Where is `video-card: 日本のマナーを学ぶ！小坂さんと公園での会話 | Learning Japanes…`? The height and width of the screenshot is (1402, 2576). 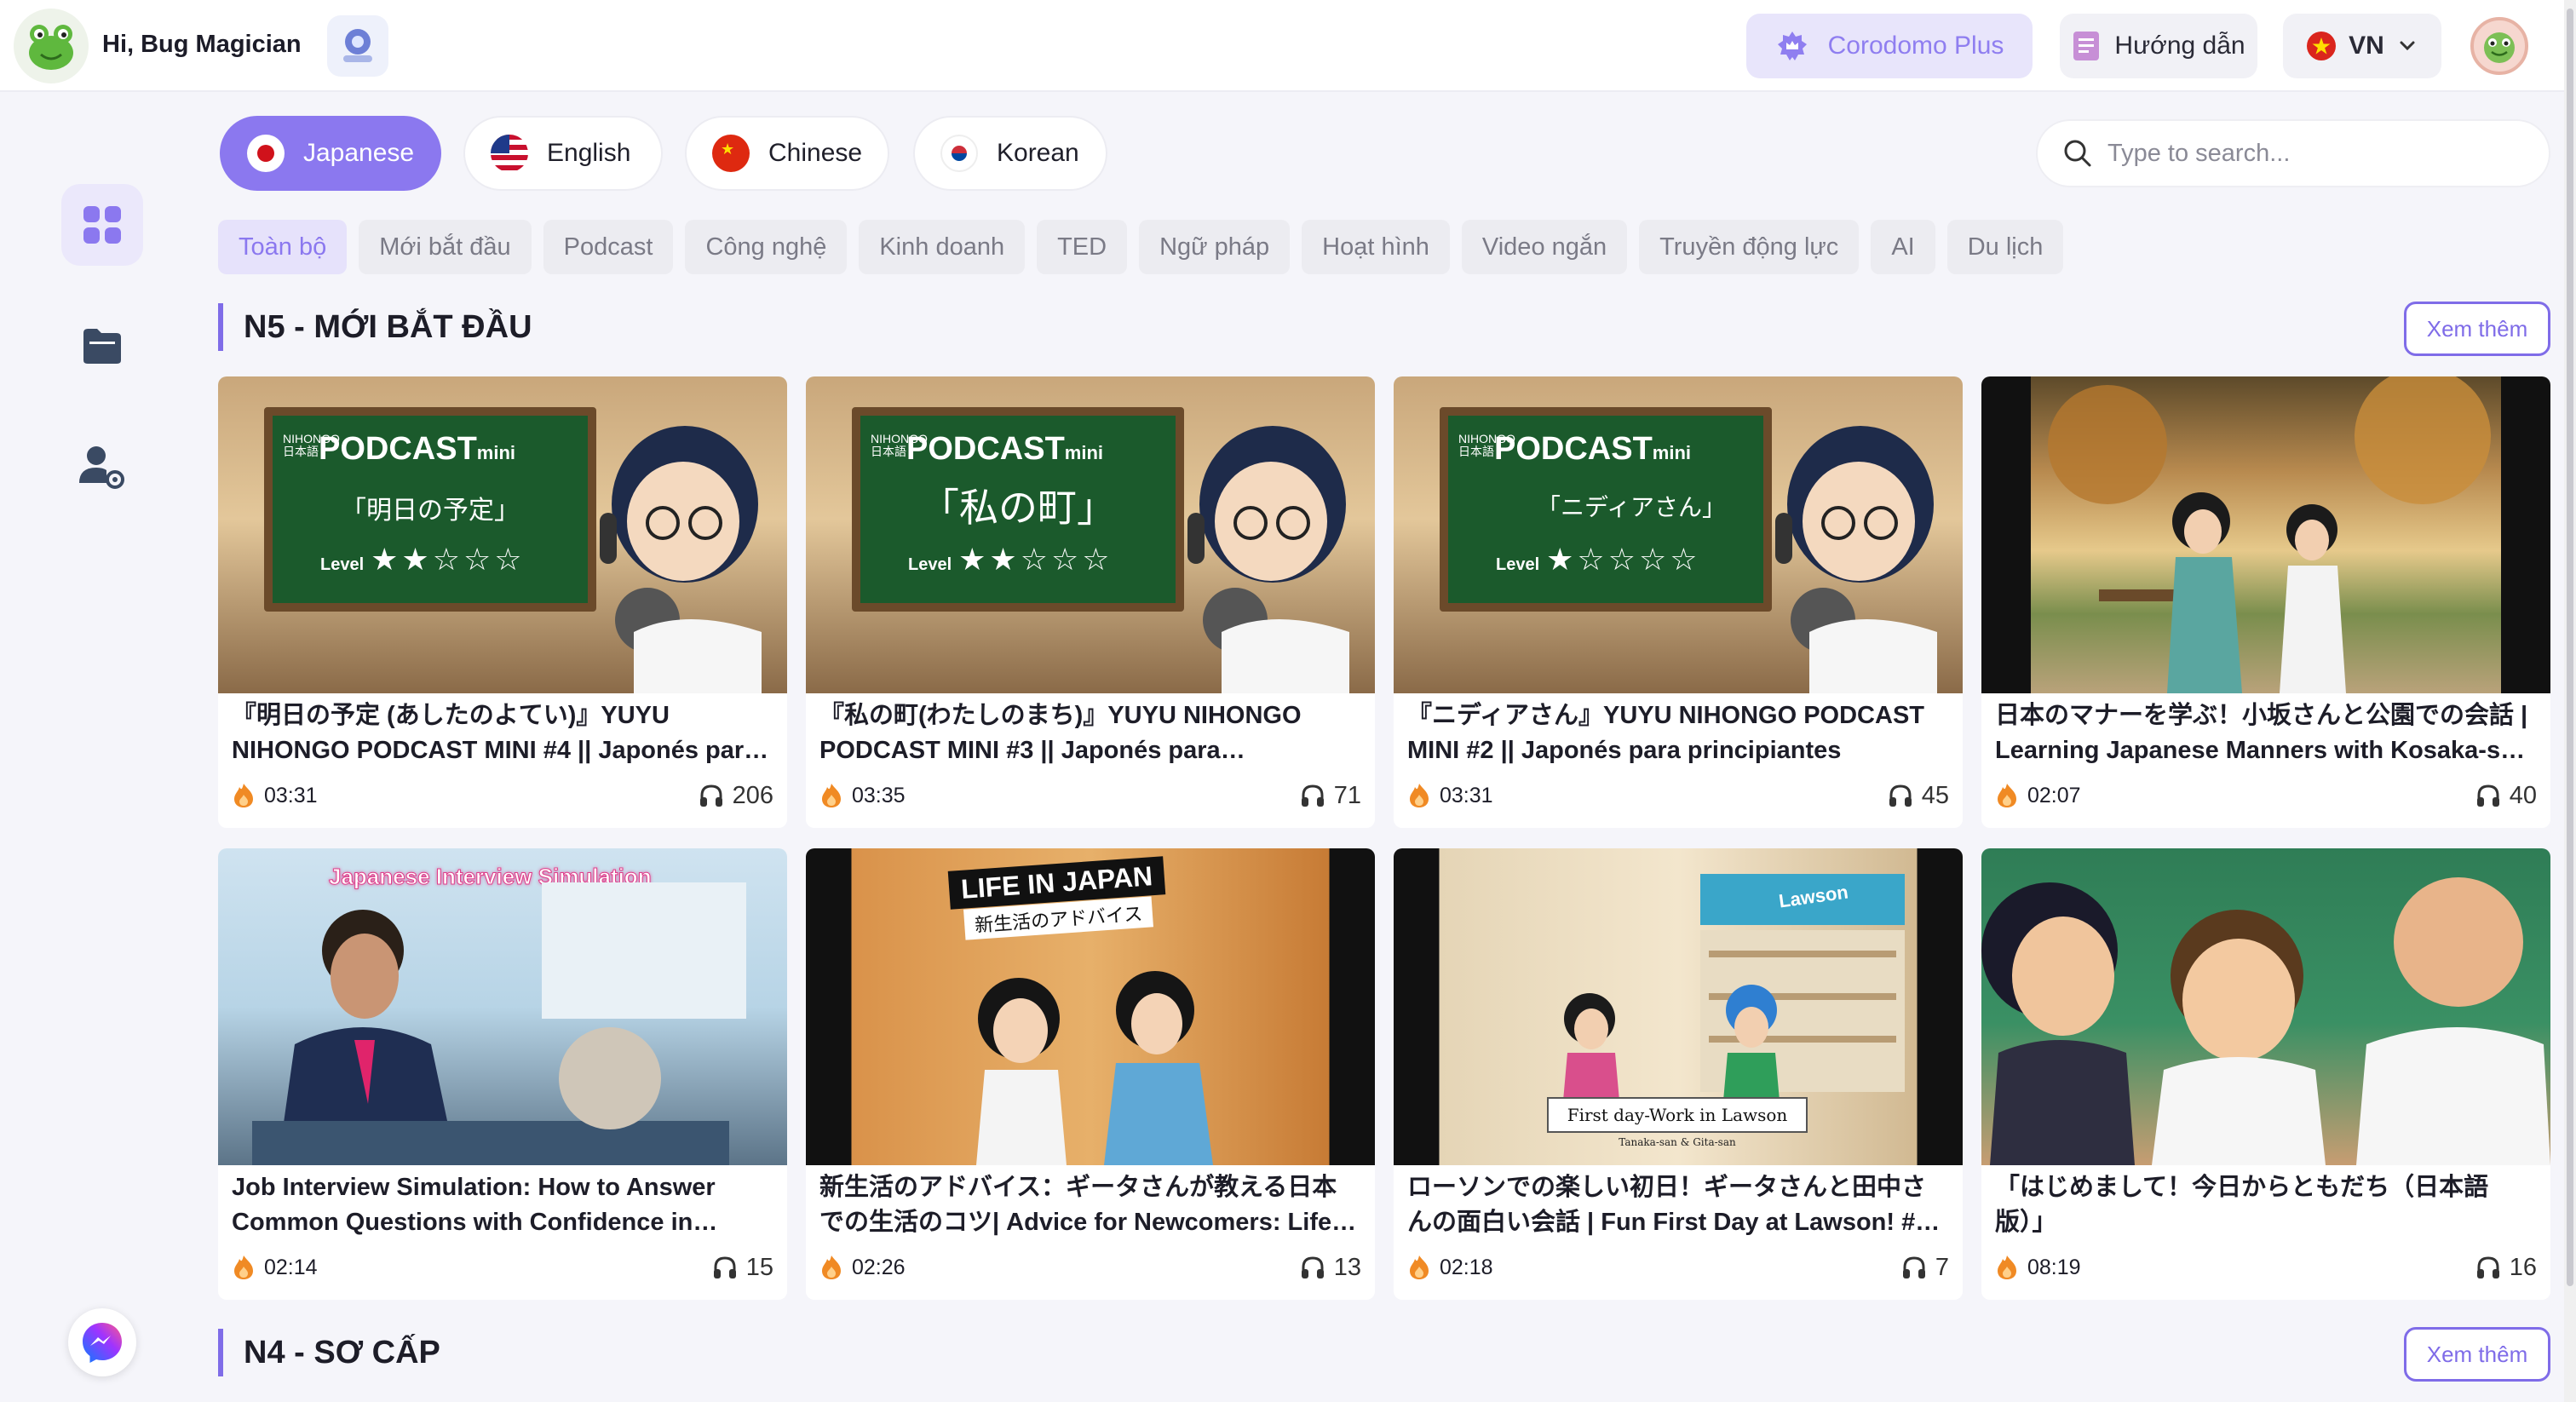 video-card: 日本のマナーを学ぶ！小坂さんと公園での会話 | Learning Japanes… is located at coordinates (2266, 602).